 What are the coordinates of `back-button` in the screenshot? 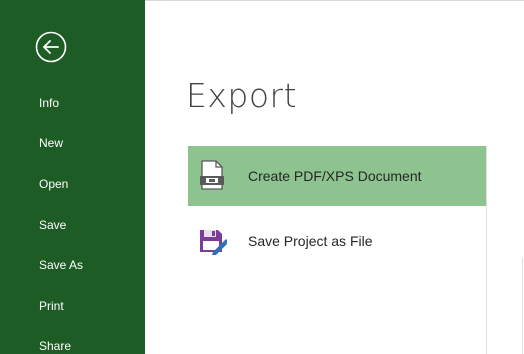 It's located at (51, 47).